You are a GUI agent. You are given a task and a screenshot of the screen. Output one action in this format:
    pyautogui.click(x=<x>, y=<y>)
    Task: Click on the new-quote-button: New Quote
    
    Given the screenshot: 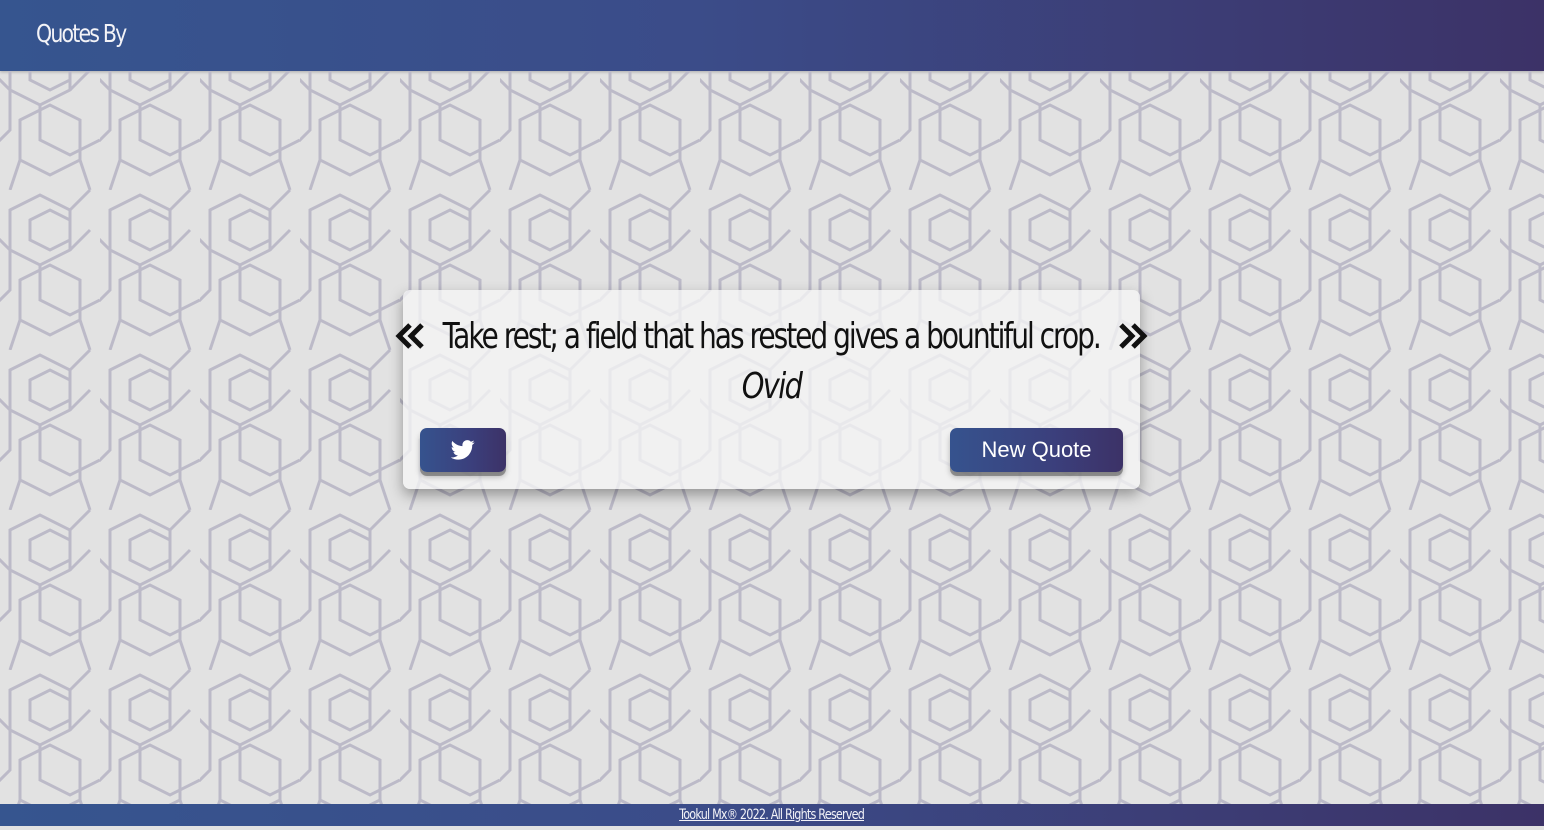 What is the action you would take?
    pyautogui.click(x=1036, y=450)
    